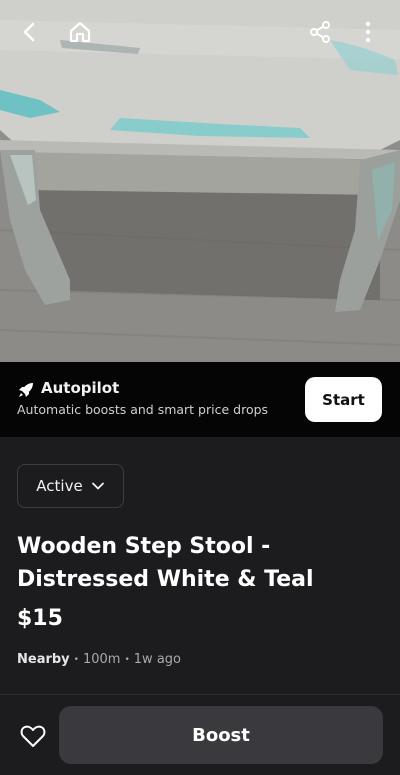  I want to click on back-button, so click(30, 32).